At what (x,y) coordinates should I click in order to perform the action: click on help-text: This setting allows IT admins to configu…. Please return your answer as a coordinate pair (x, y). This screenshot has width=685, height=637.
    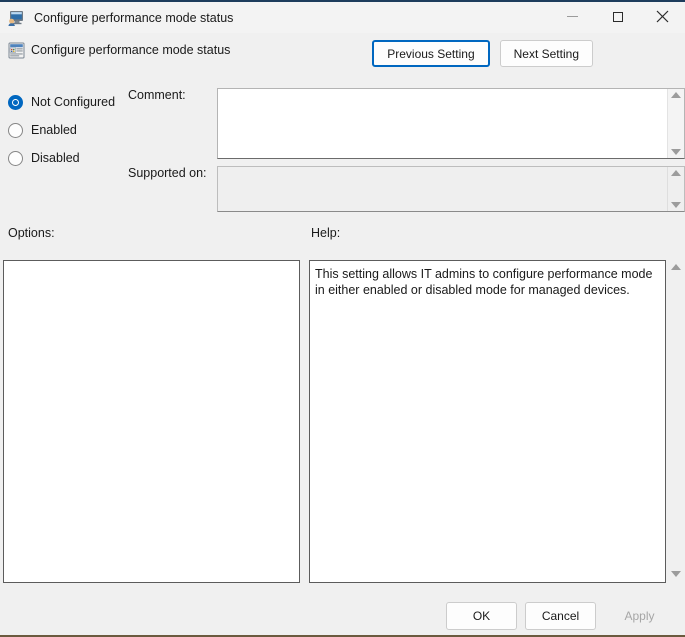
    Looking at the image, I should click on (485, 282).